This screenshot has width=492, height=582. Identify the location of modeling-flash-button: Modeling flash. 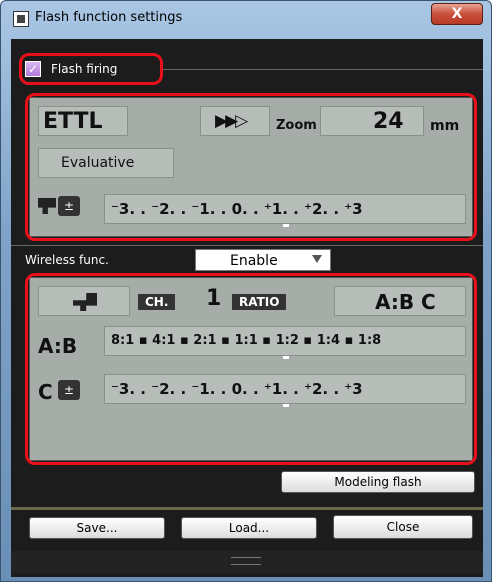
(378, 482).